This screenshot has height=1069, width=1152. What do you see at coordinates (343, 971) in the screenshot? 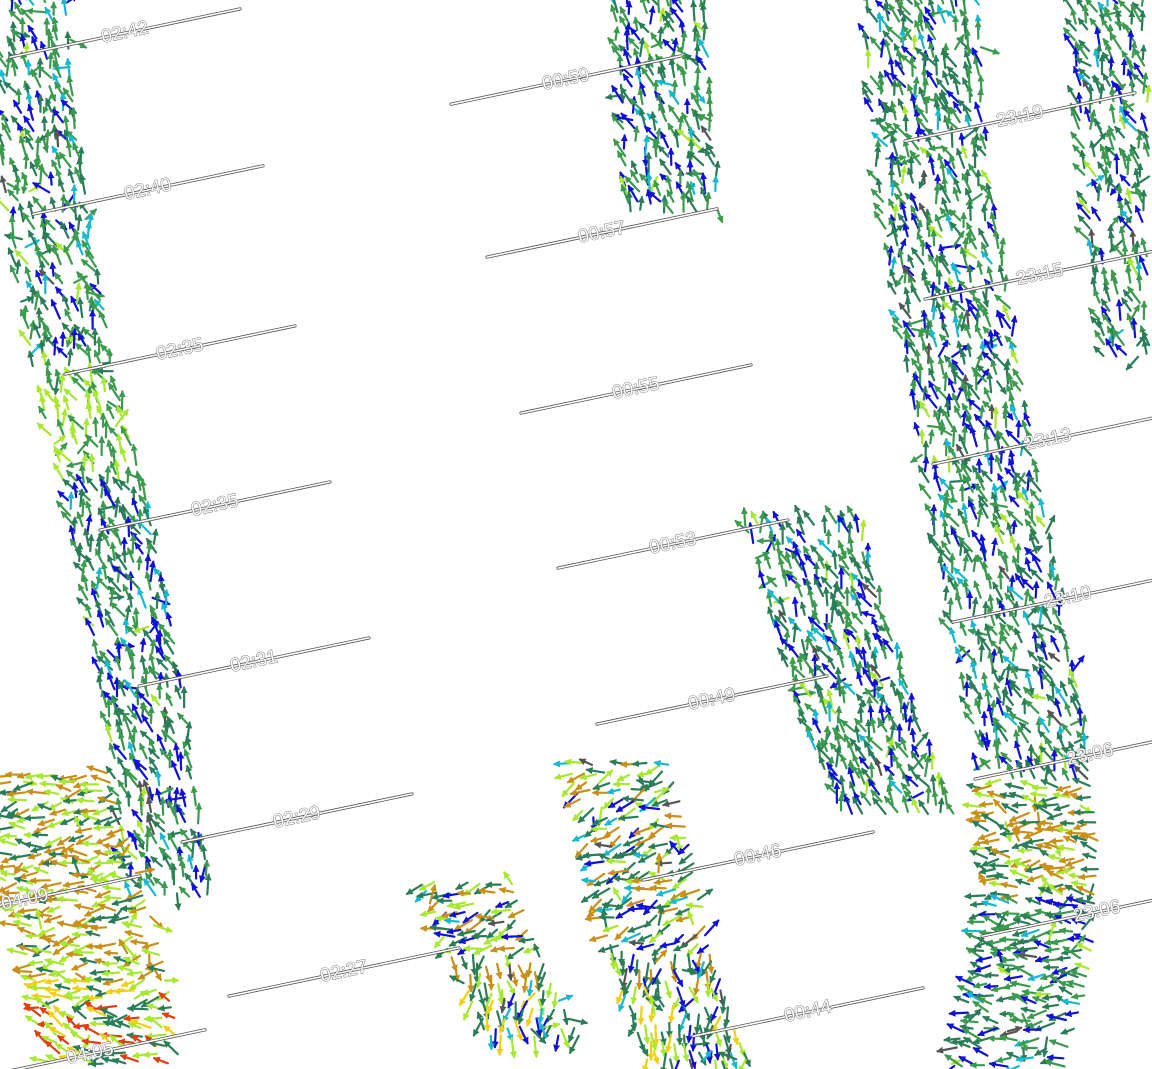
I see `time-label: 02:27` at bounding box center [343, 971].